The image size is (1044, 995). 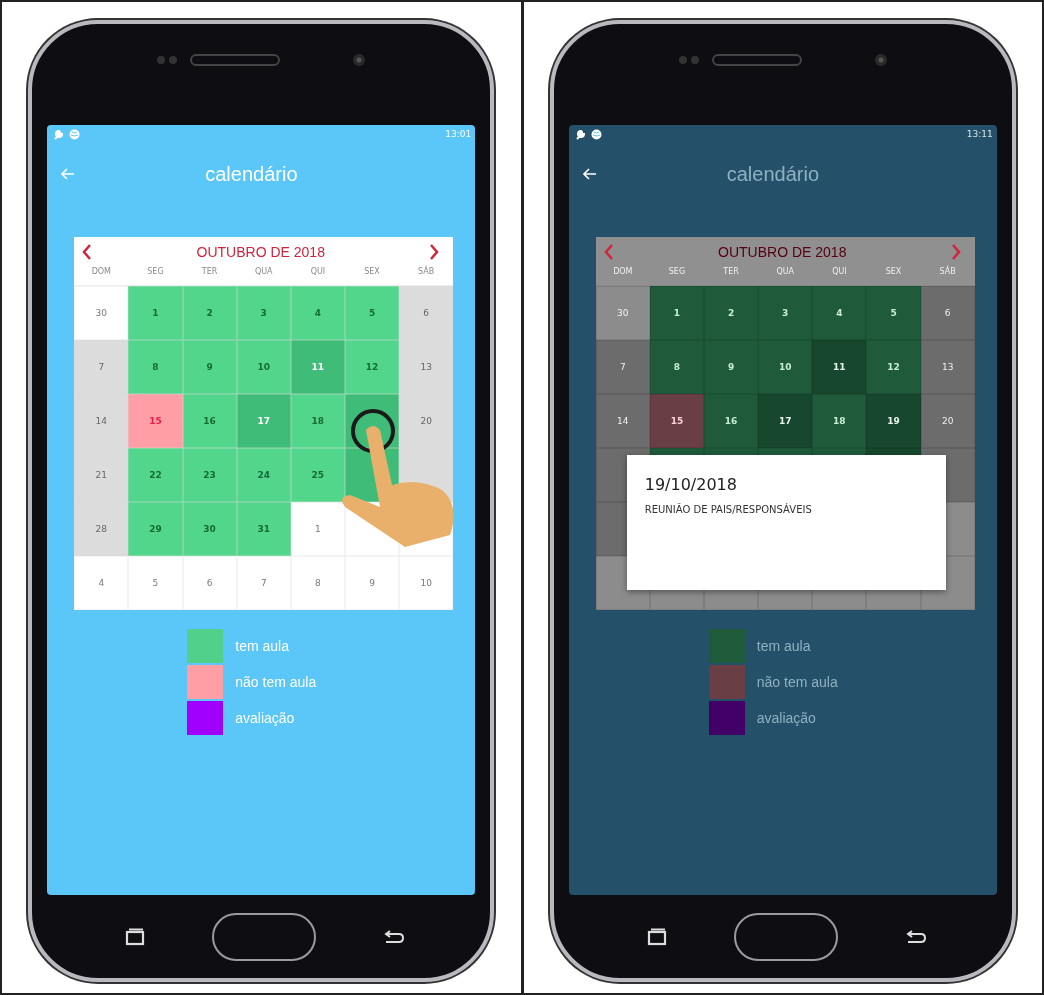 I want to click on day-cell: 24, so click(x=263, y=475).